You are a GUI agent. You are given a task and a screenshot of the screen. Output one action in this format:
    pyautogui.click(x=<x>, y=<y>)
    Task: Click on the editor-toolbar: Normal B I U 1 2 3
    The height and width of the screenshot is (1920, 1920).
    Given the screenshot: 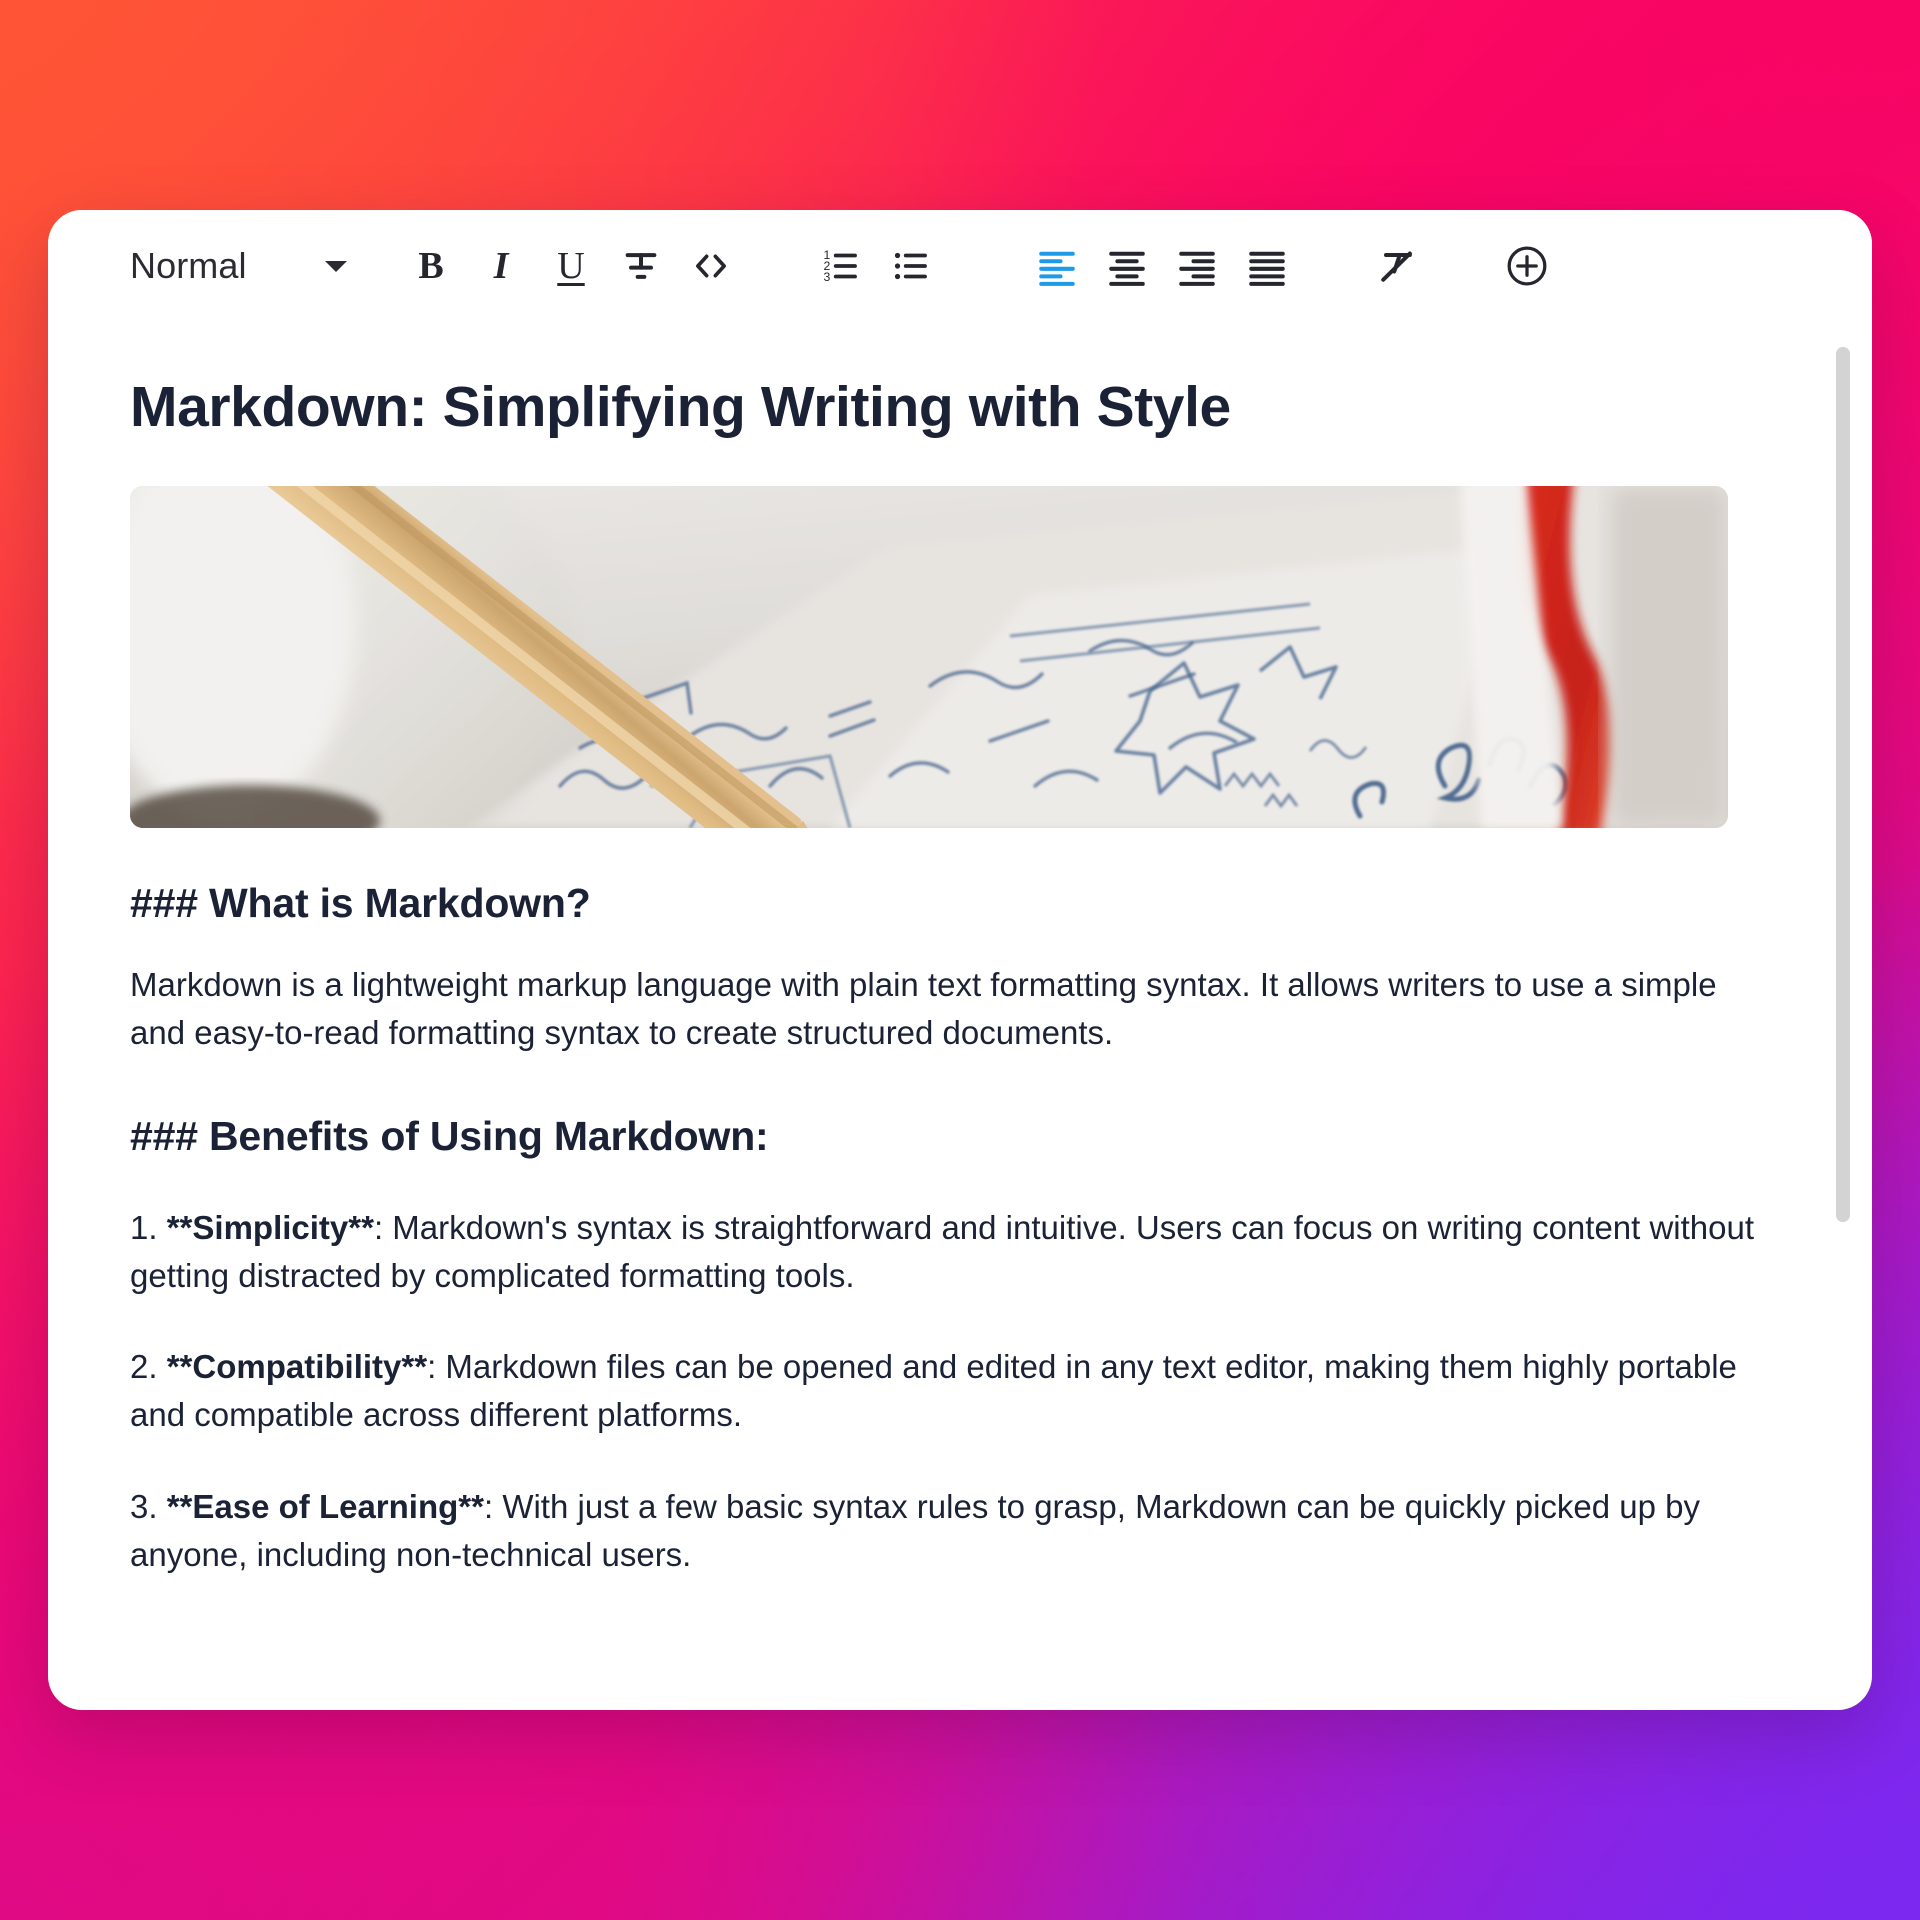 What is the action you would take?
    pyautogui.click(x=960, y=266)
    